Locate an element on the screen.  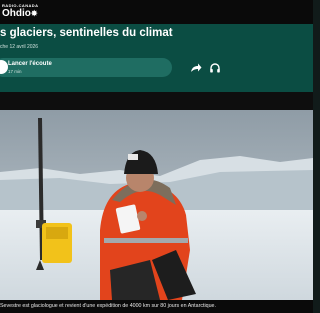
logo-mark-icon: ✸ is located at coordinates (34, 13).